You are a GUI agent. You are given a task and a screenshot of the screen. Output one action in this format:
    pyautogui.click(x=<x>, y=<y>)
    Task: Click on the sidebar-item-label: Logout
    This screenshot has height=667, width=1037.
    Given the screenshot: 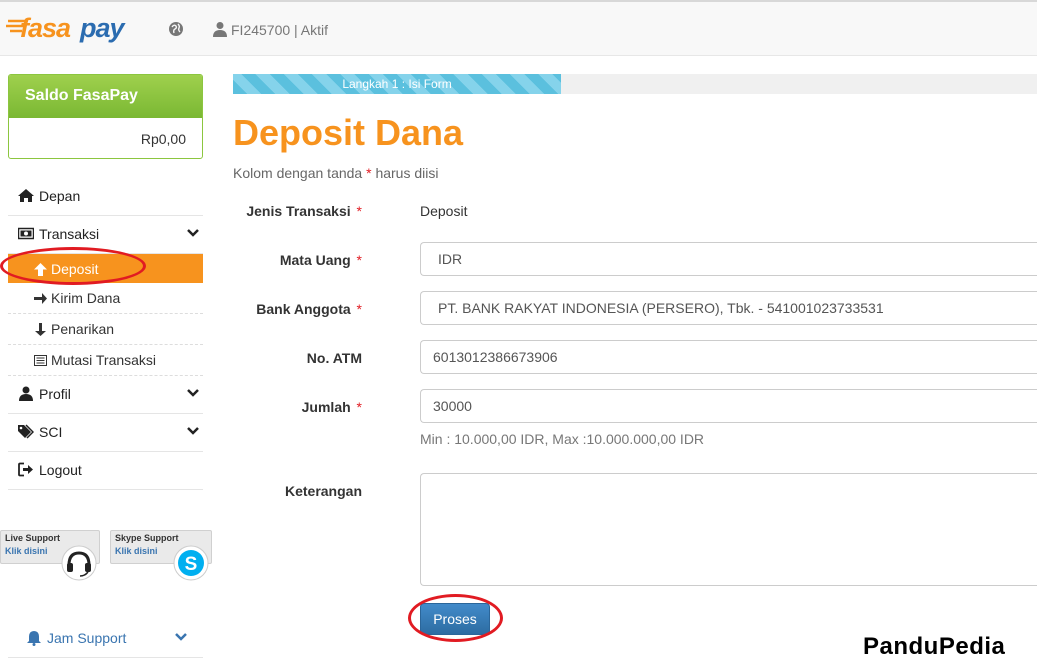 What is the action you would take?
    pyautogui.click(x=60, y=470)
    